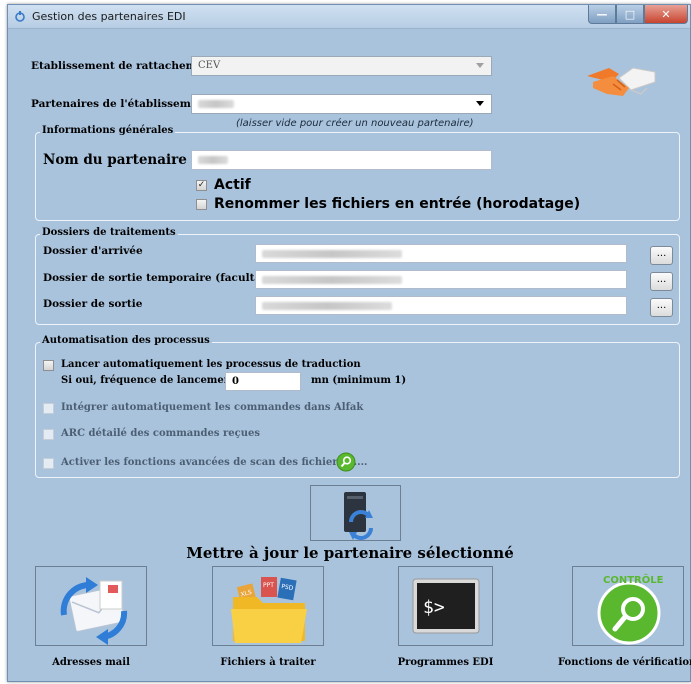 This screenshot has height=684, width=691. What do you see at coordinates (120, 104) in the screenshot?
I see `partenaires-label: Partenaires de l'établissement` at bounding box center [120, 104].